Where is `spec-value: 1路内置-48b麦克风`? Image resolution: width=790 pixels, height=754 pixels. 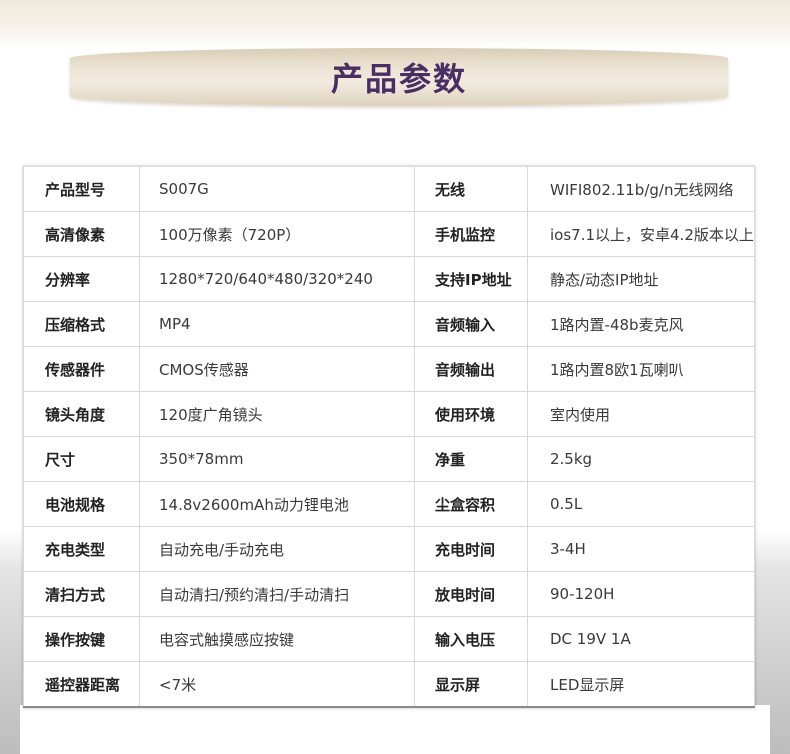
spec-value: 1路内置-48b麦克风 is located at coordinates (641, 324).